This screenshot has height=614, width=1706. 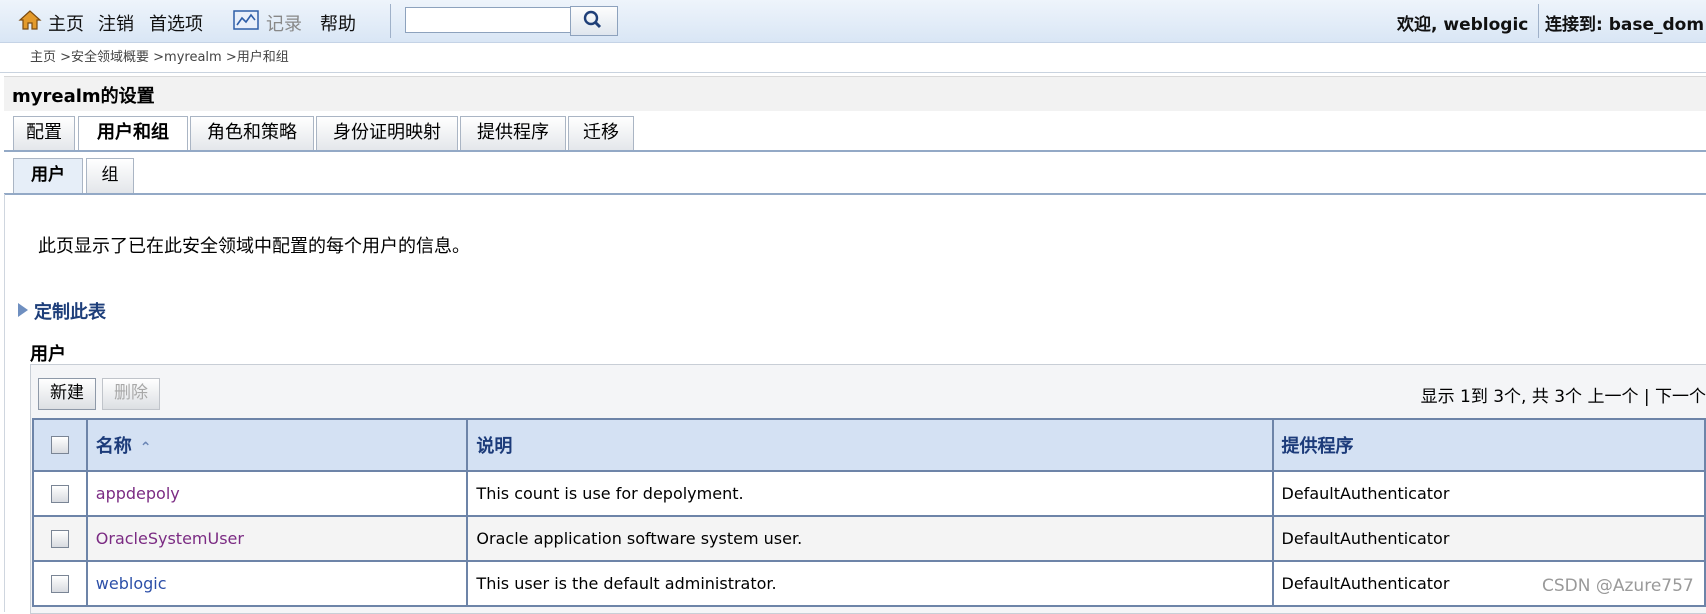 What do you see at coordinates (48, 175) in the screenshot?
I see `subtab-users: 用户` at bounding box center [48, 175].